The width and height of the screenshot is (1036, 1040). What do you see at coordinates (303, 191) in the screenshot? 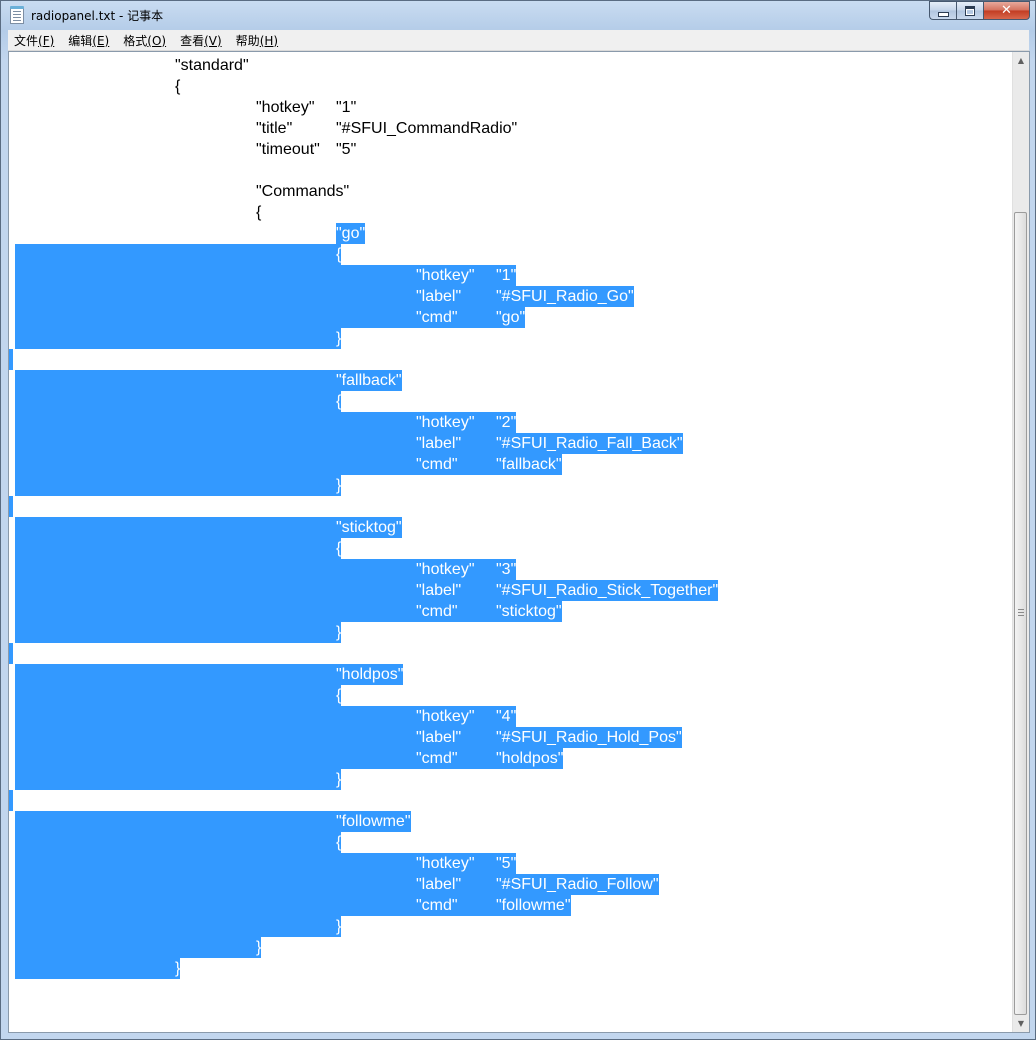
I see `text-key: "Commands"` at bounding box center [303, 191].